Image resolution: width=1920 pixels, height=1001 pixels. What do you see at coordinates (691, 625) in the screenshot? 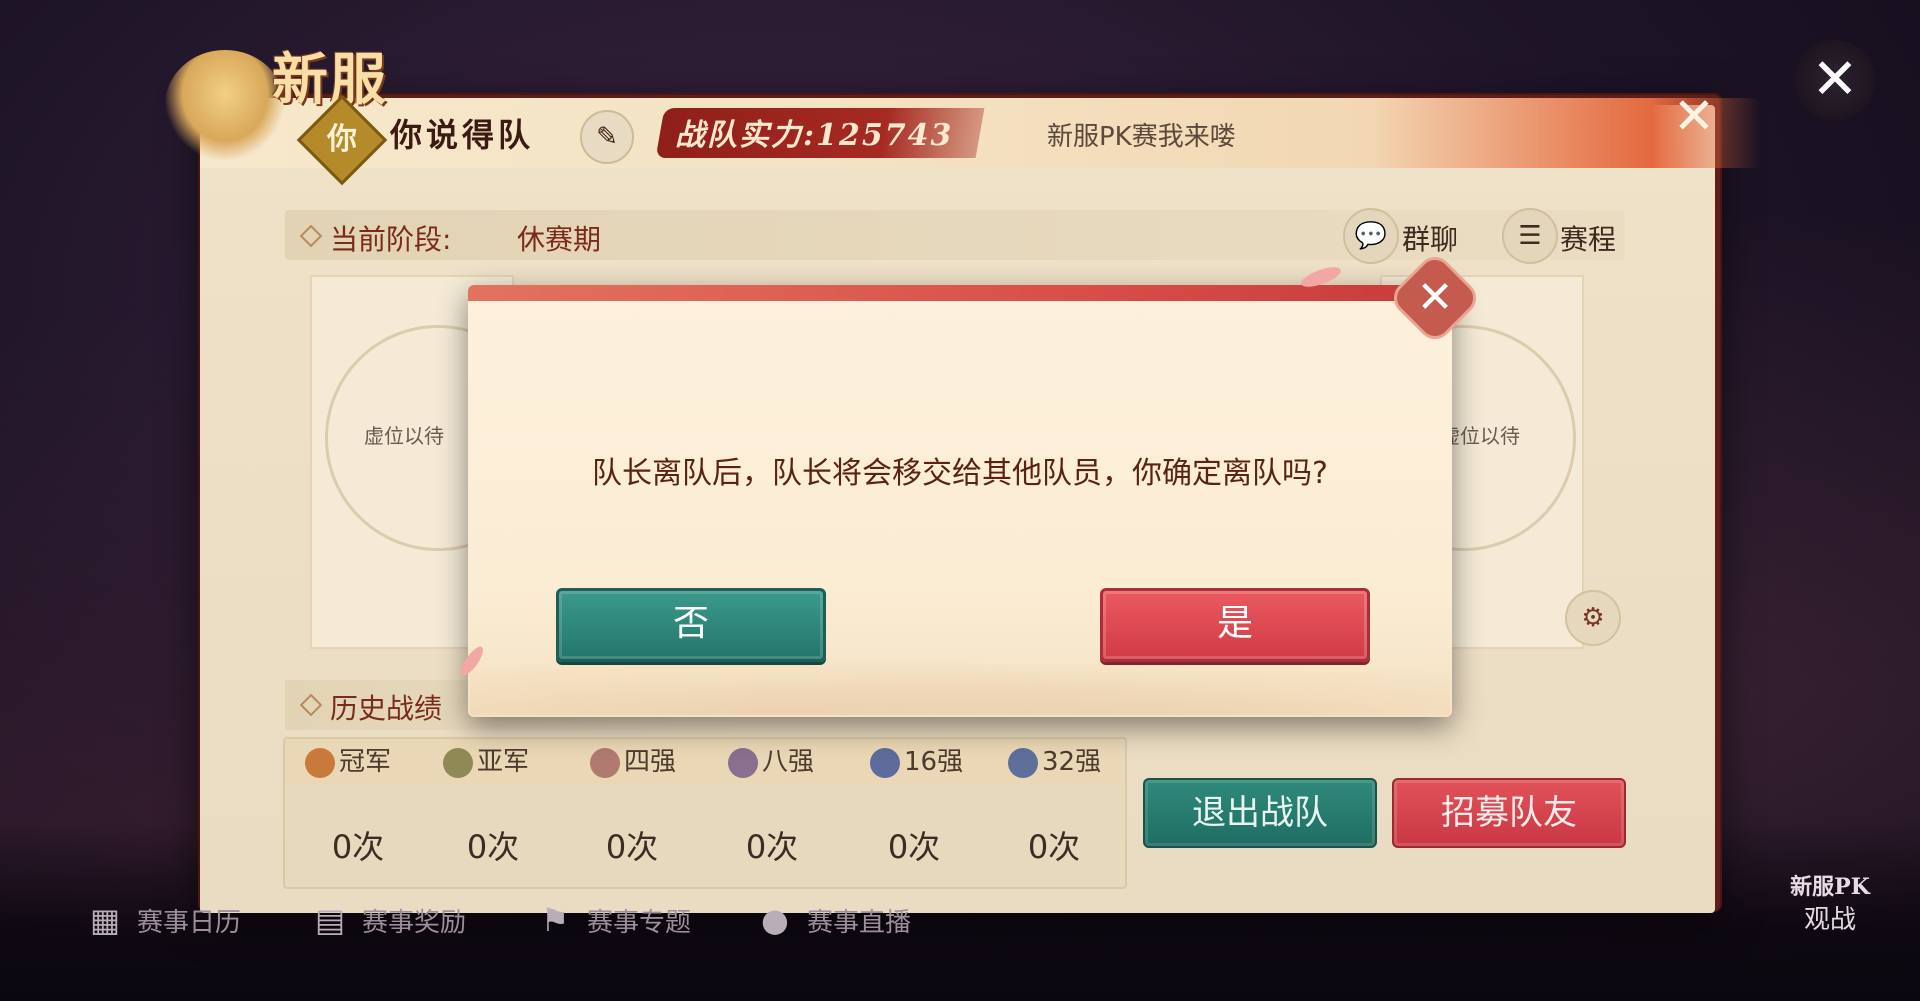
I see `no-button: 否` at bounding box center [691, 625].